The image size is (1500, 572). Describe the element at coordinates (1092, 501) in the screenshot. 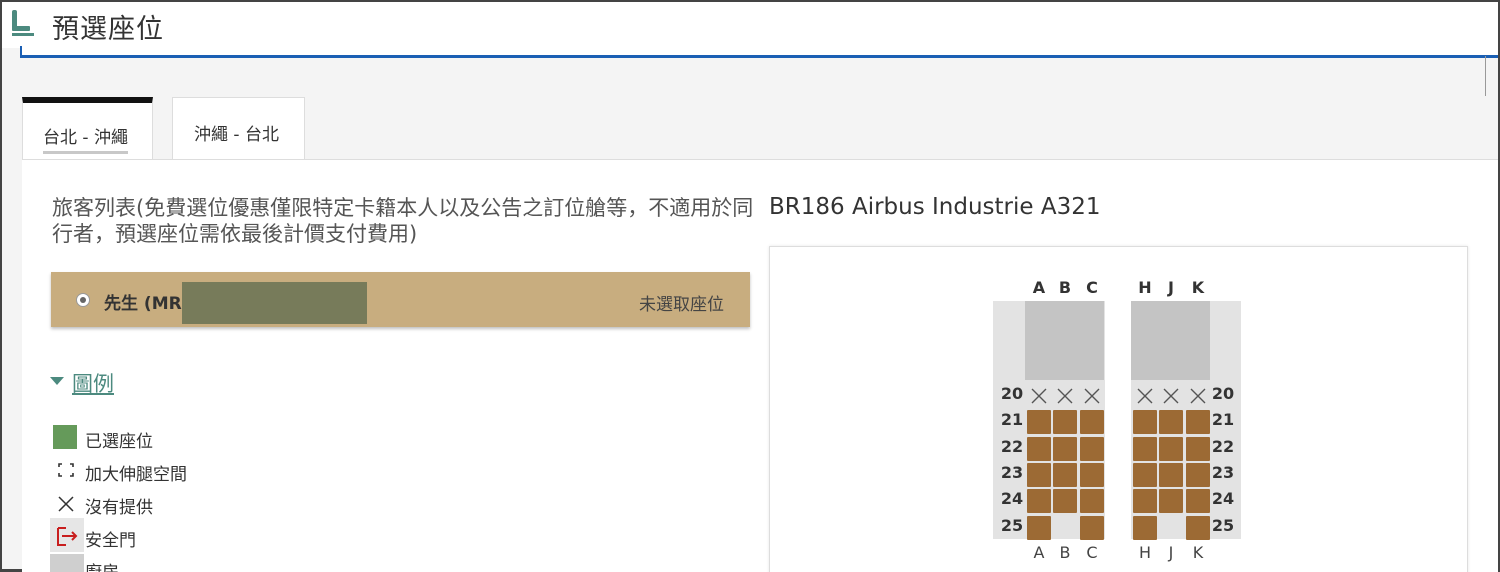

I see `seat-24c` at that location.